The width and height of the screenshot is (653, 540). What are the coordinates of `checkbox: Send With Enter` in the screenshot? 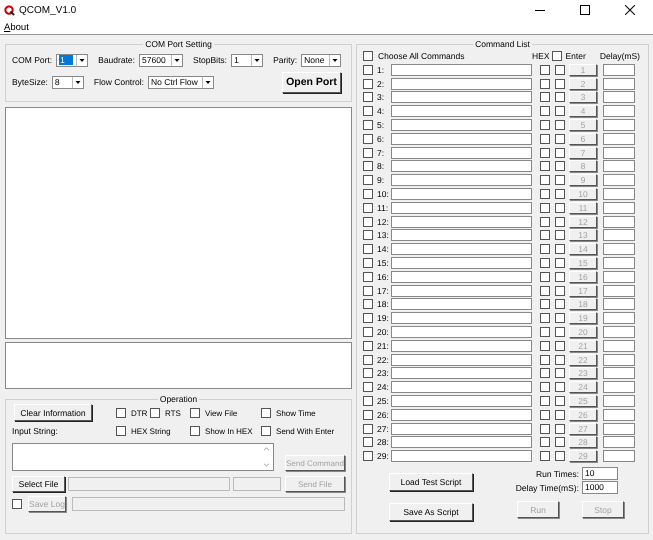 It's located at (297, 431).